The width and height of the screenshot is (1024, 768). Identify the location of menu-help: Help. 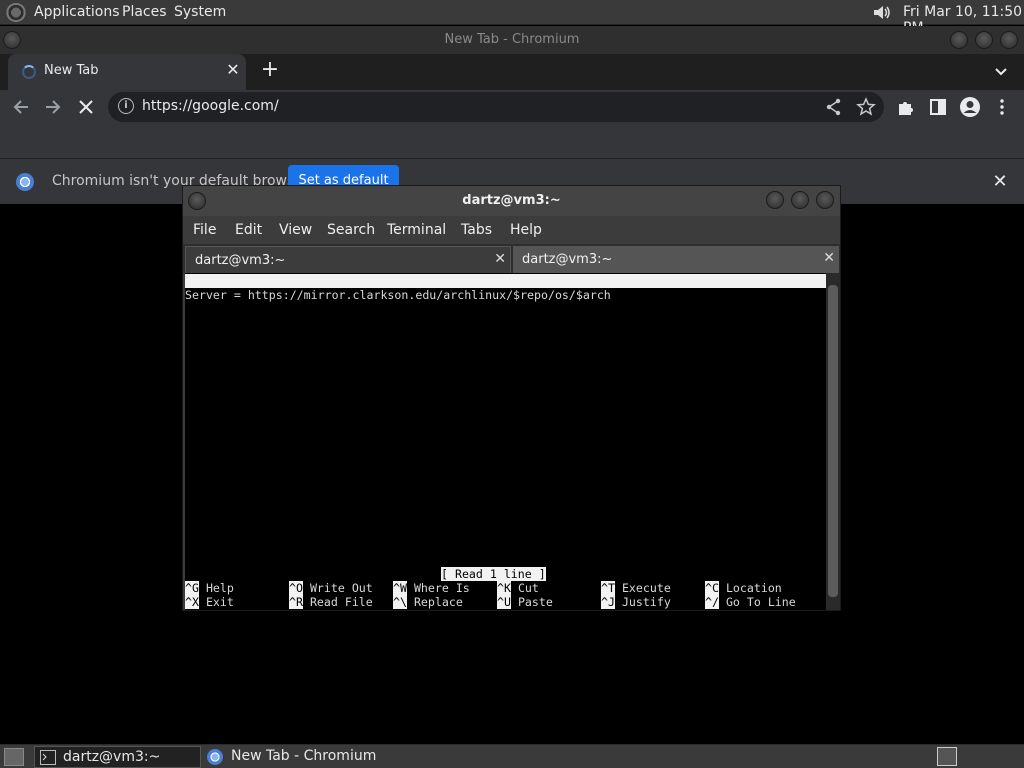
(526, 230).